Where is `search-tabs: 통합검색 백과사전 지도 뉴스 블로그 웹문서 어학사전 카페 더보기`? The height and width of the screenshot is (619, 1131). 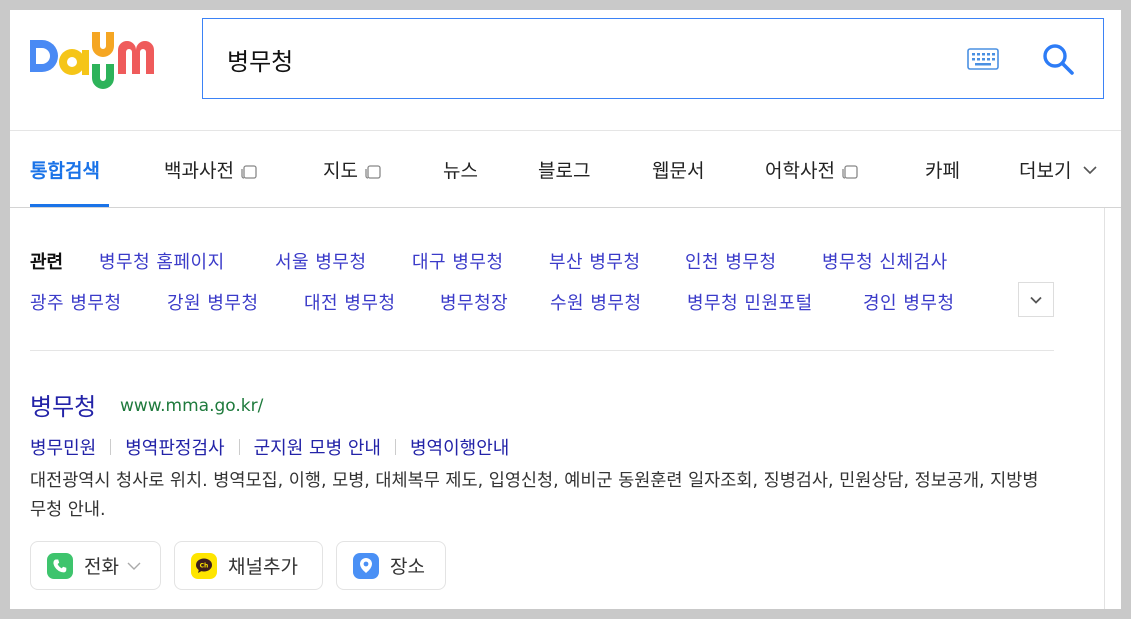 search-tabs: 통합검색 백과사전 지도 뉴스 블로그 웹문서 어학사전 카페 더보기 is located at coordinates (565, 169).